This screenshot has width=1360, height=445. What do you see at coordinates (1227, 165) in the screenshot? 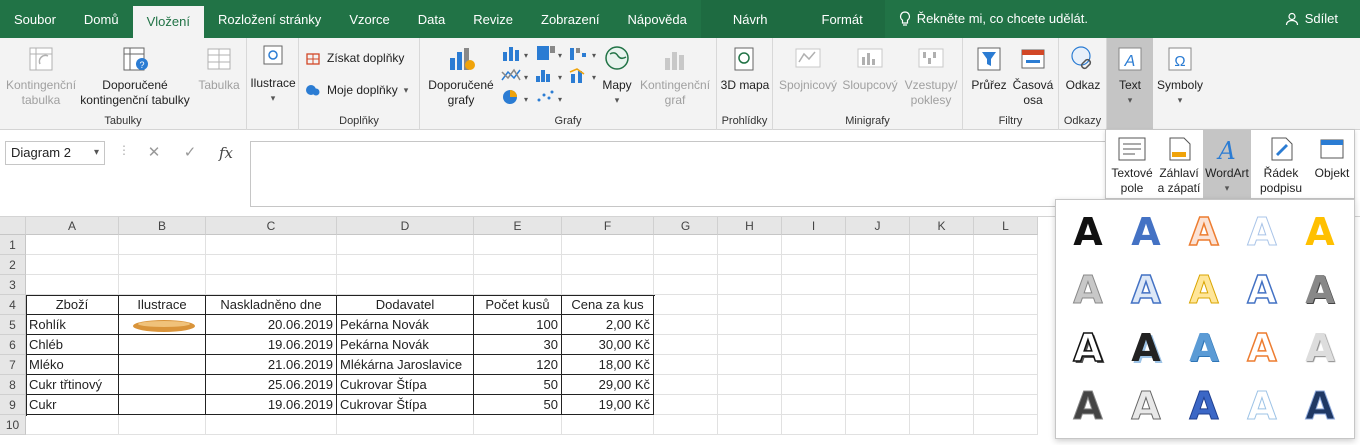
I see `wordart-button: A WordArt ▾` at bounding box center [1227, 165].